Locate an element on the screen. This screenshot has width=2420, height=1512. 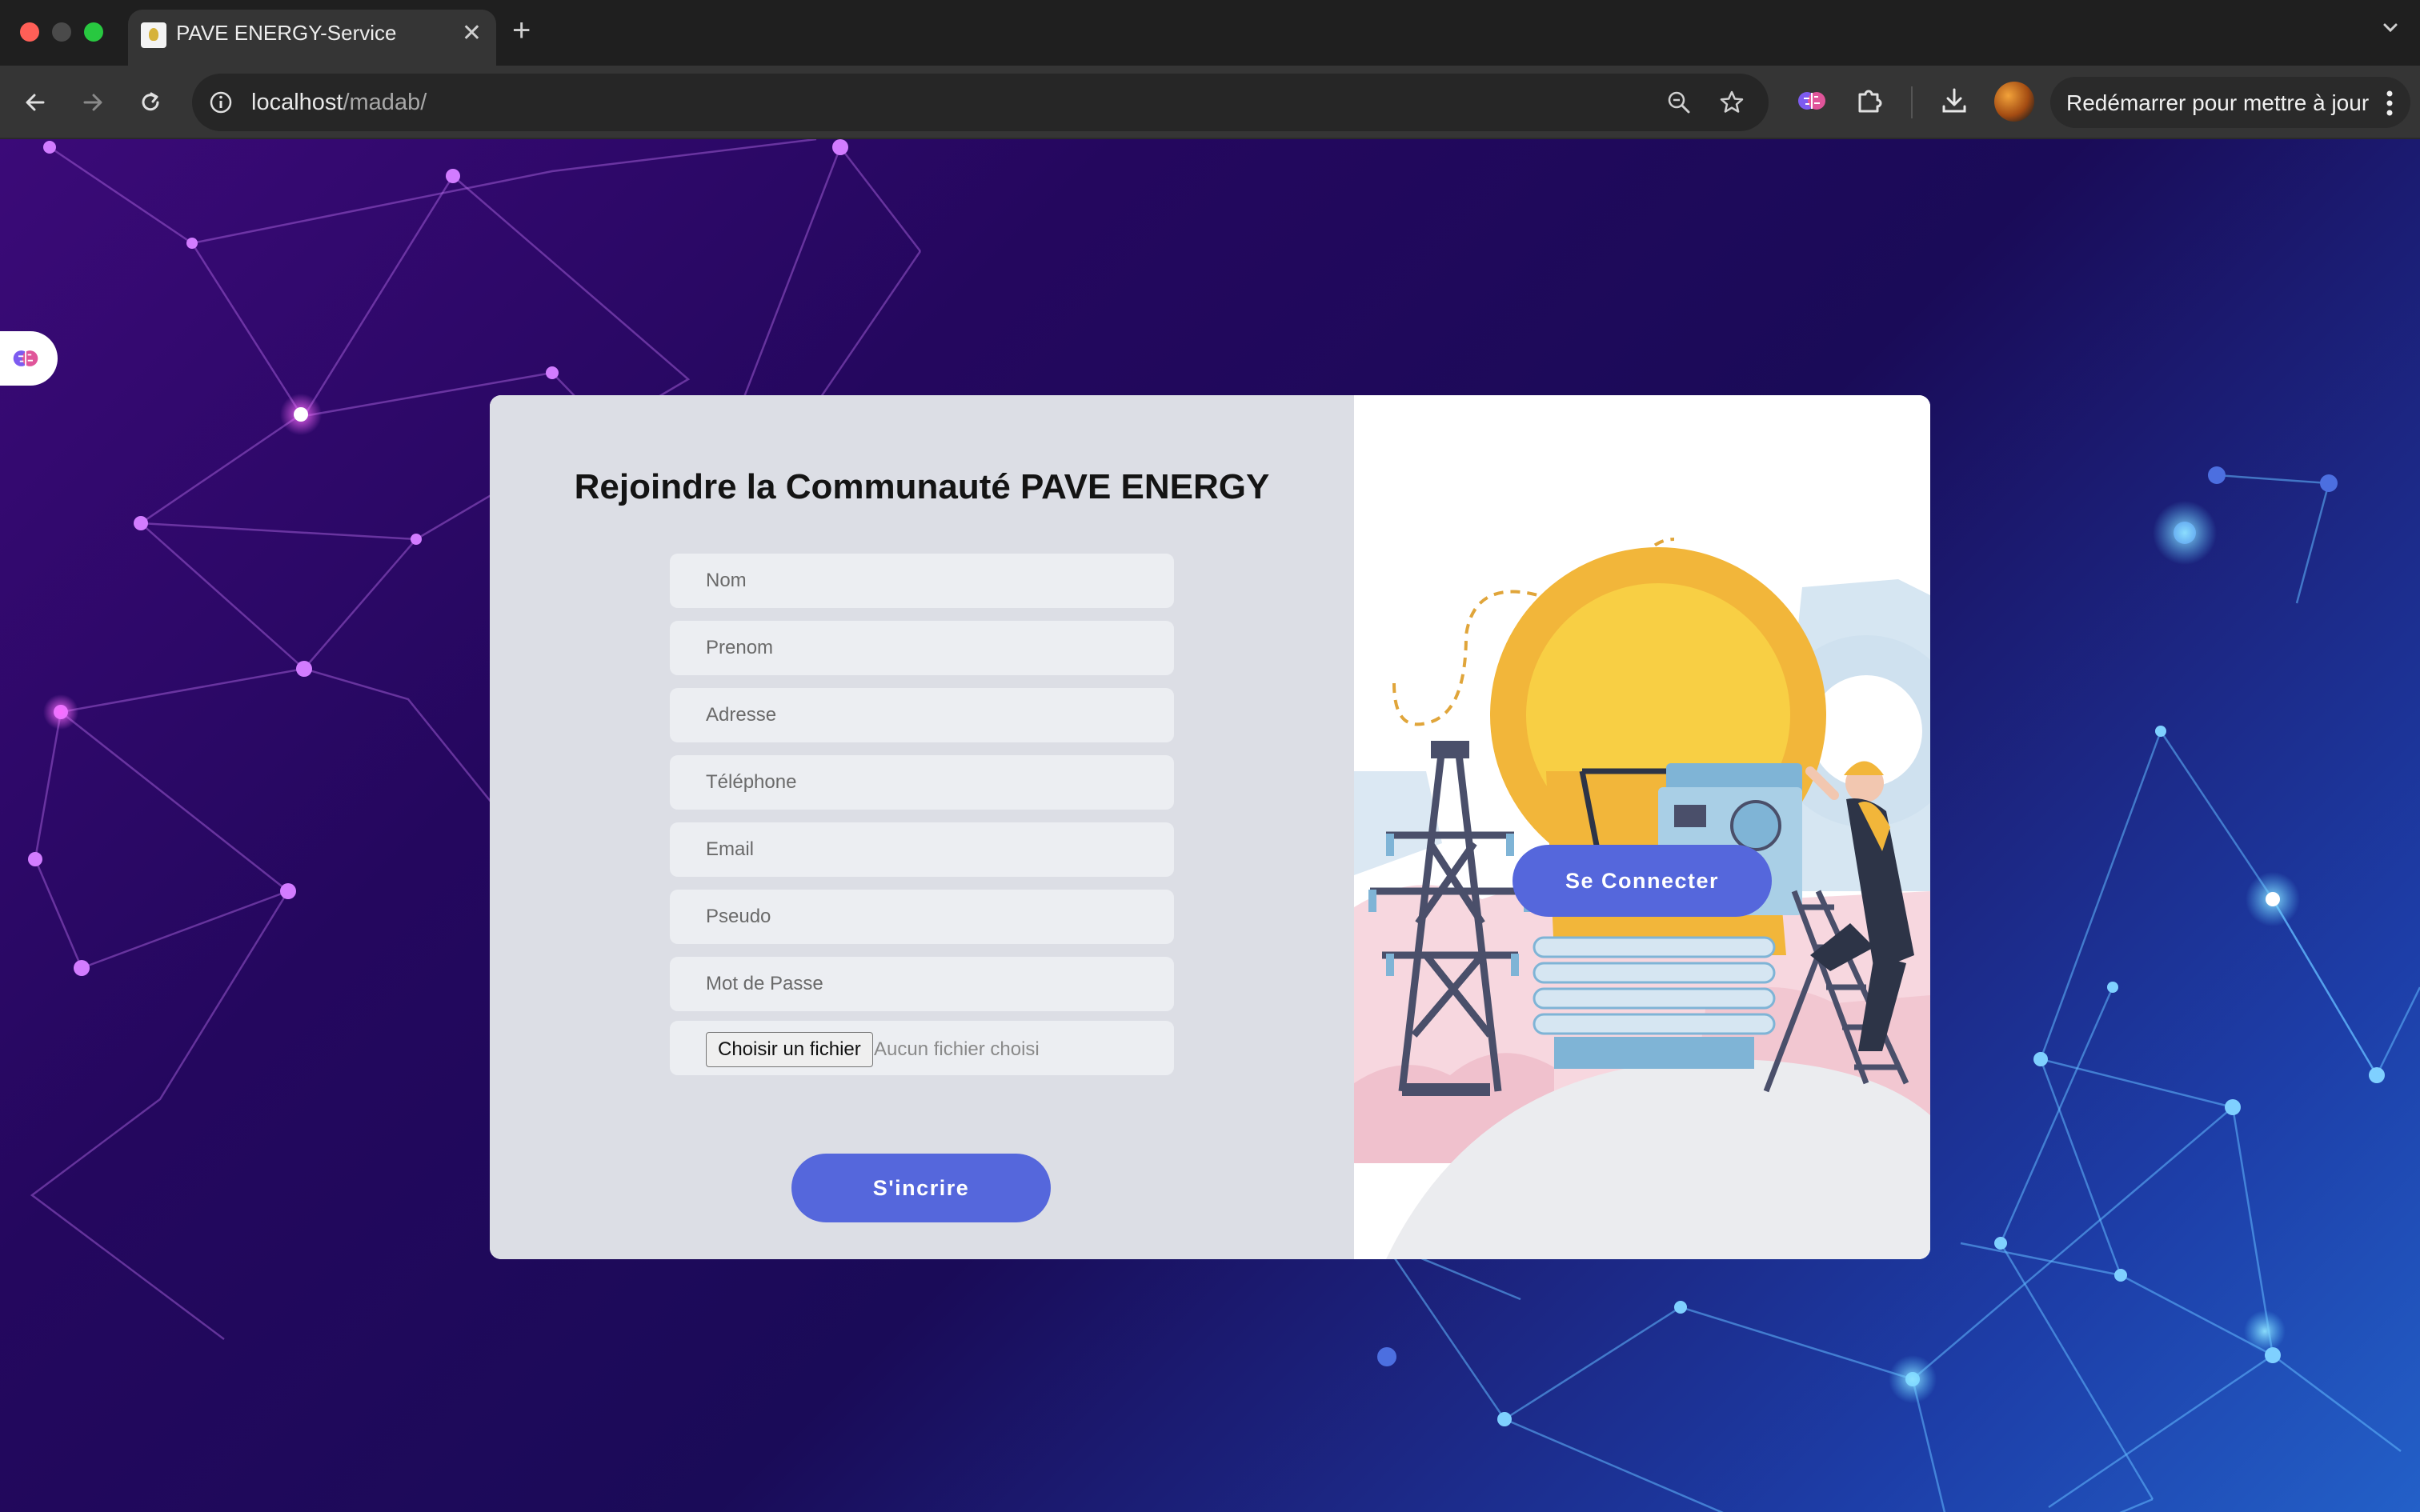
url-path: /madab/ is located at coordinates (385, 102).